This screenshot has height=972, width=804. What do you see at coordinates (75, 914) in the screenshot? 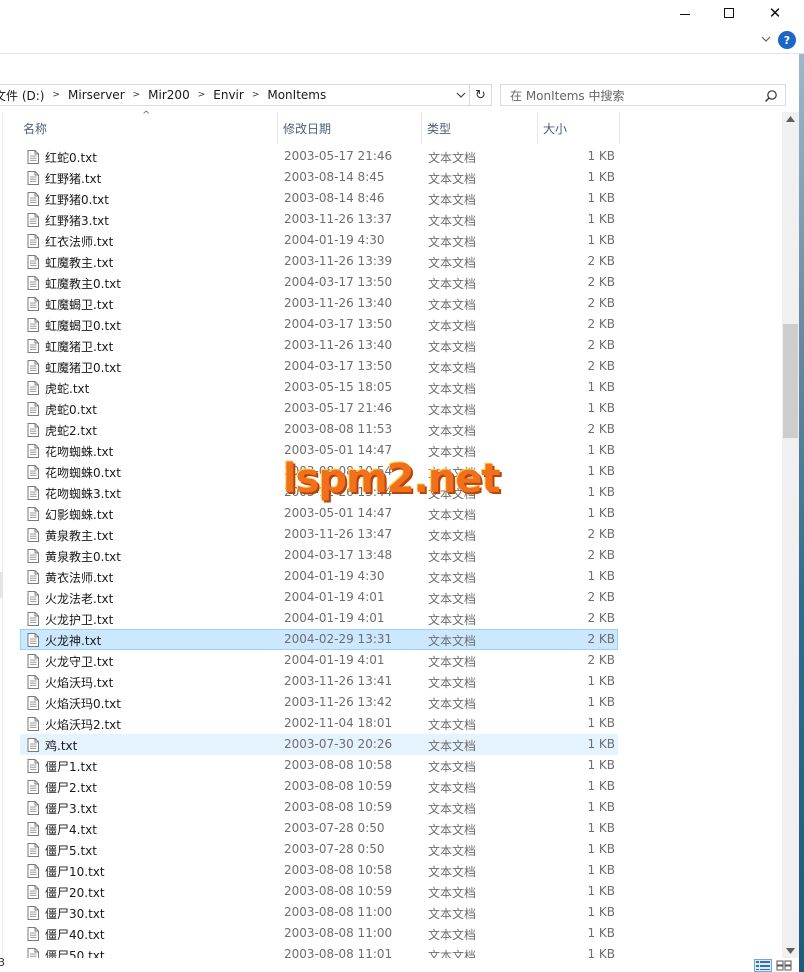
I see `file-name: 僵尸30.txt` at bounding box center [75, 914].